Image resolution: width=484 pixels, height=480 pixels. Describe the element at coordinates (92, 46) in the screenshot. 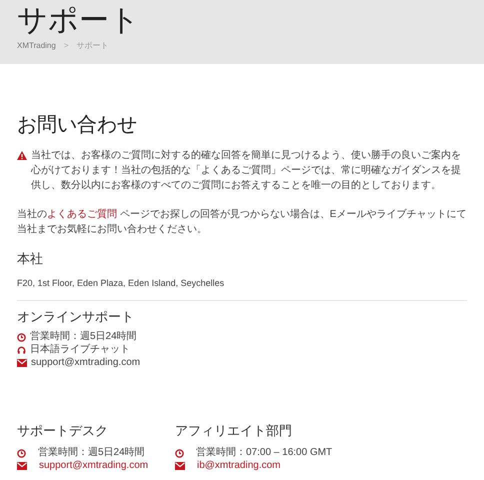

I see `breadcrumb-current: サポート` at that location.